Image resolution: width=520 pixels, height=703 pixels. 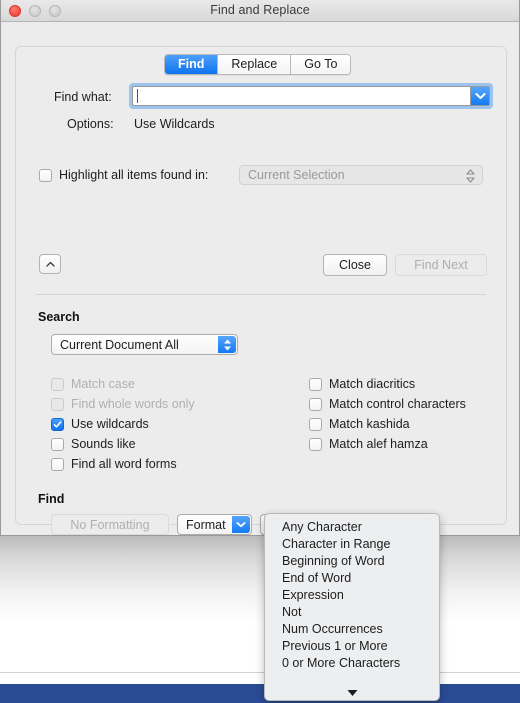 I want to click on match-diacritics-checkbox, so click(x=315, y=384).